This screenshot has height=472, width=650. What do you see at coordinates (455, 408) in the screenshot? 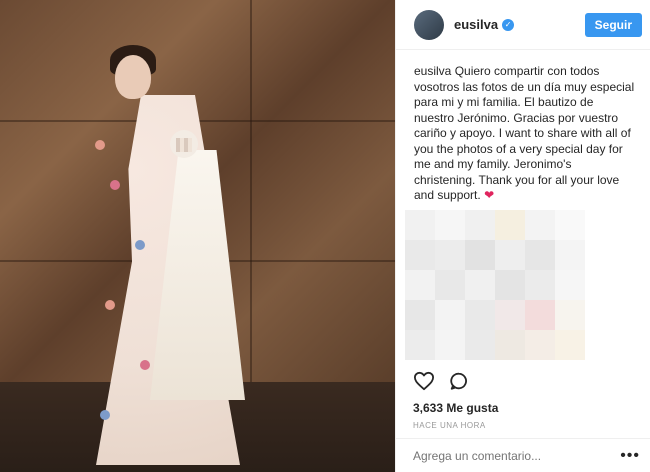
I see `like-count: 3,633 Me gusta` at bounding box center [455, 408].